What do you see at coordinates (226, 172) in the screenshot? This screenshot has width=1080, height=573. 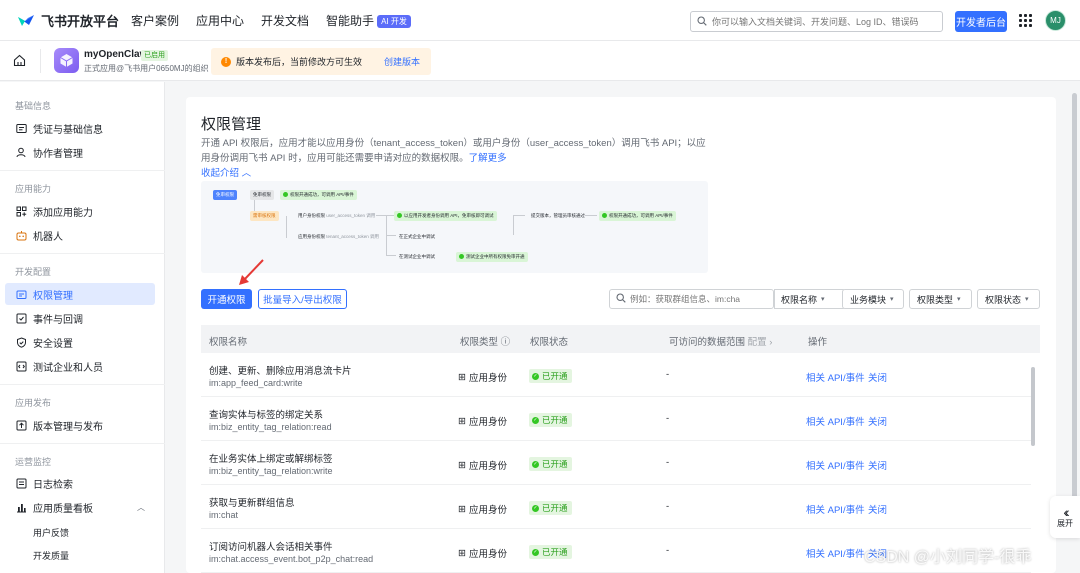 I see `collapse-intro-link: 收起介绍 ︿` at bounding box center [226, 172].